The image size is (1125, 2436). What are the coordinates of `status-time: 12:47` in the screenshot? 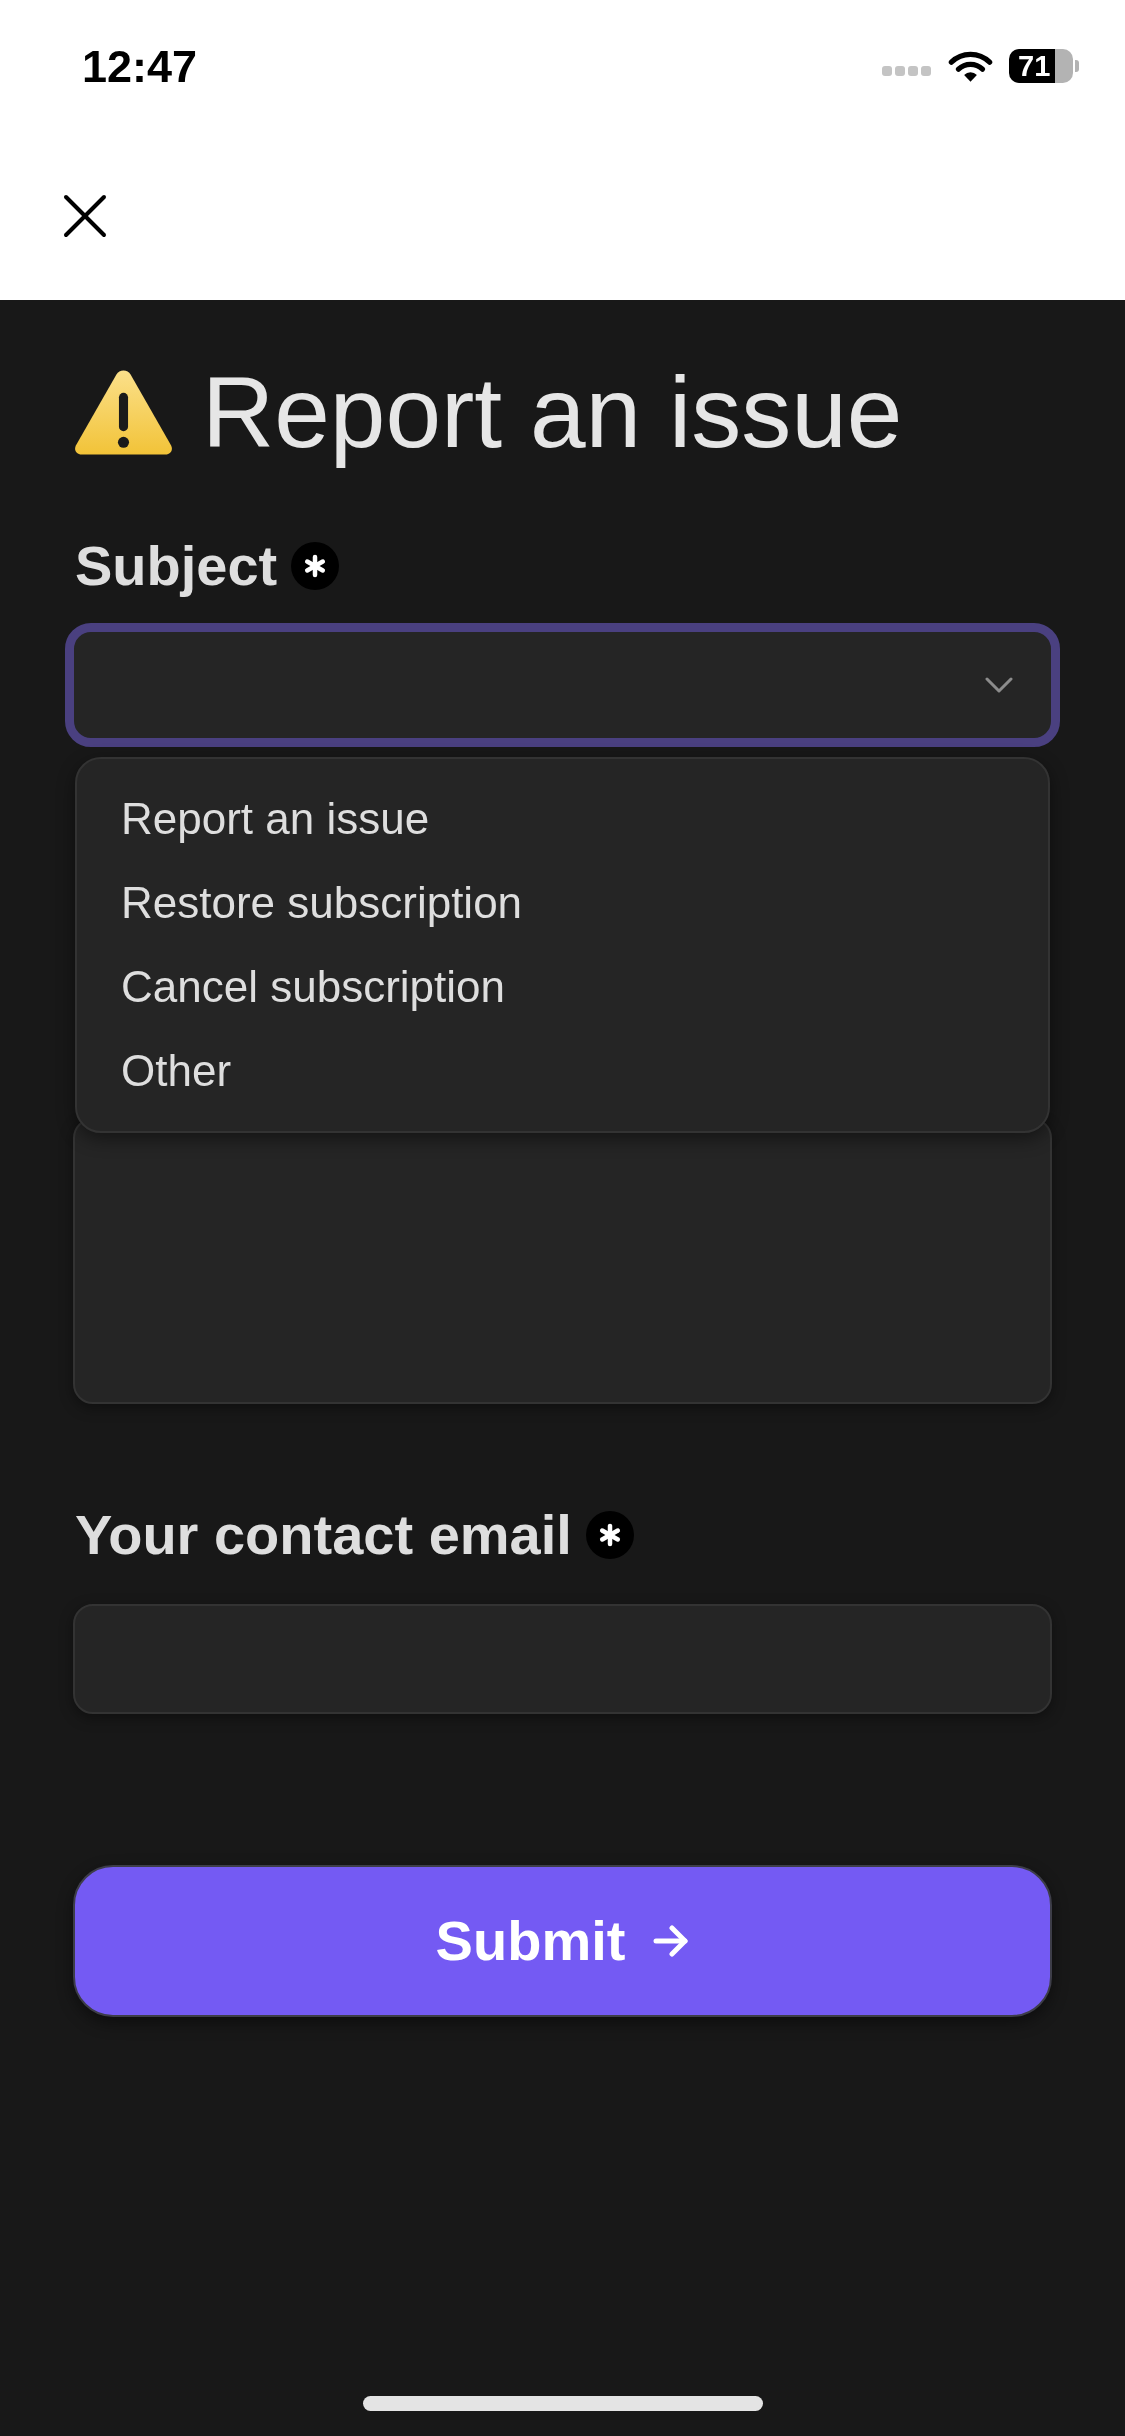 It's located at (140, 66).